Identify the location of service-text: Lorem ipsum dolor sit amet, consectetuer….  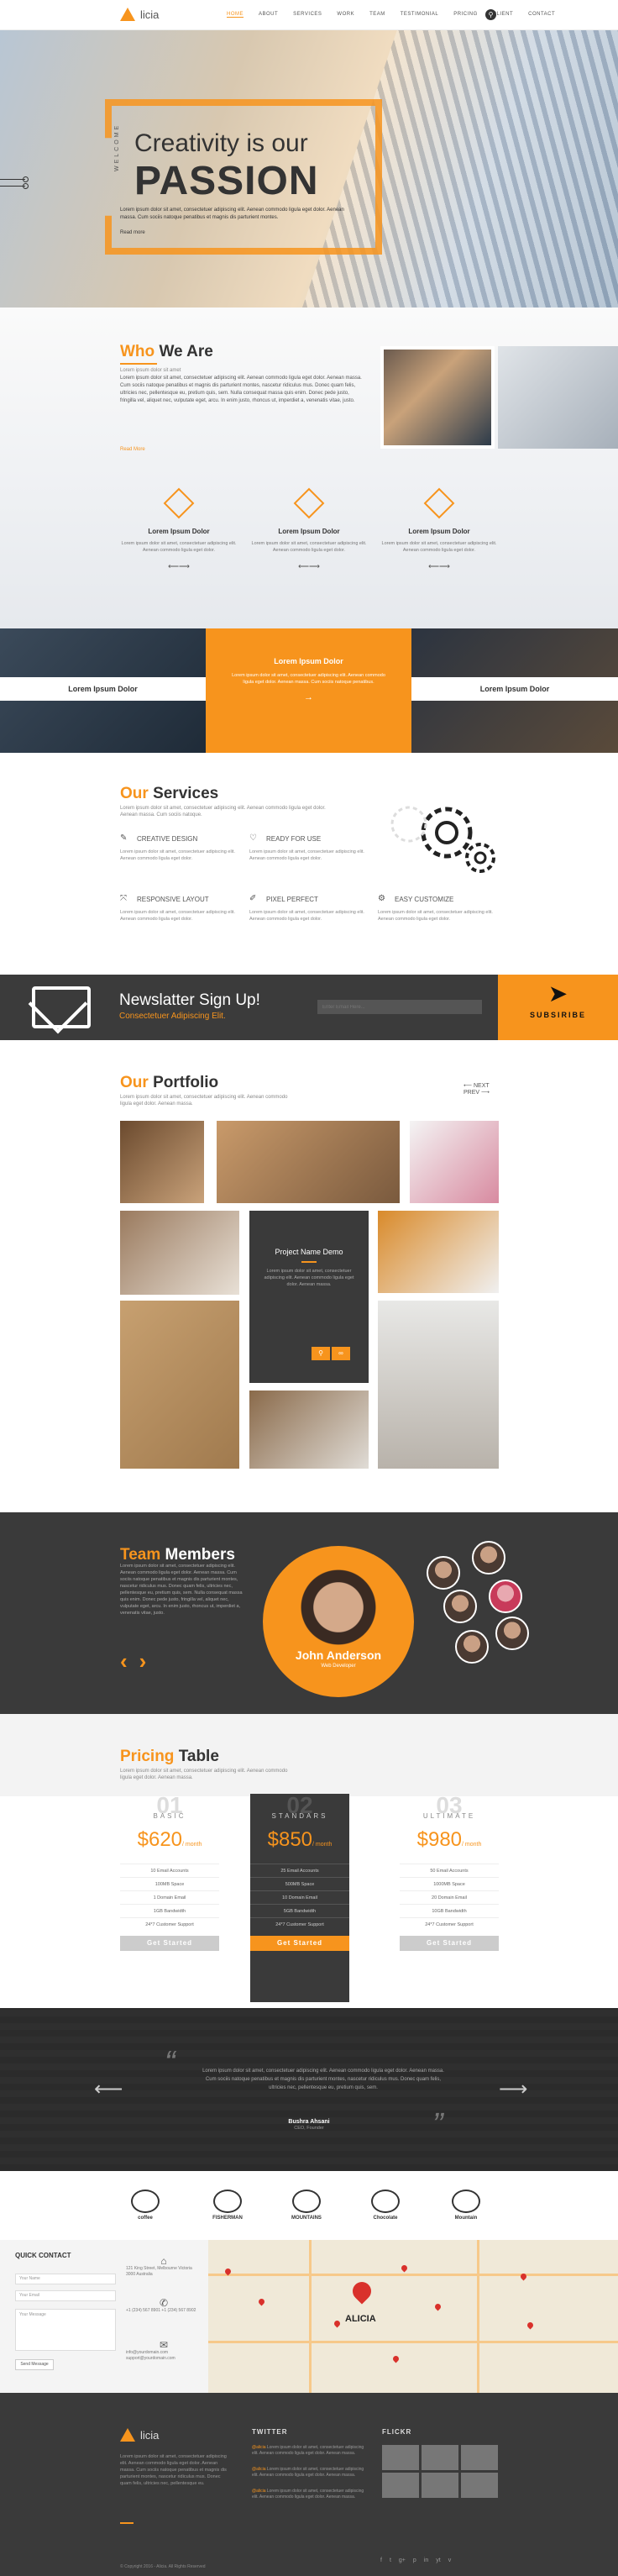
(306, 855).